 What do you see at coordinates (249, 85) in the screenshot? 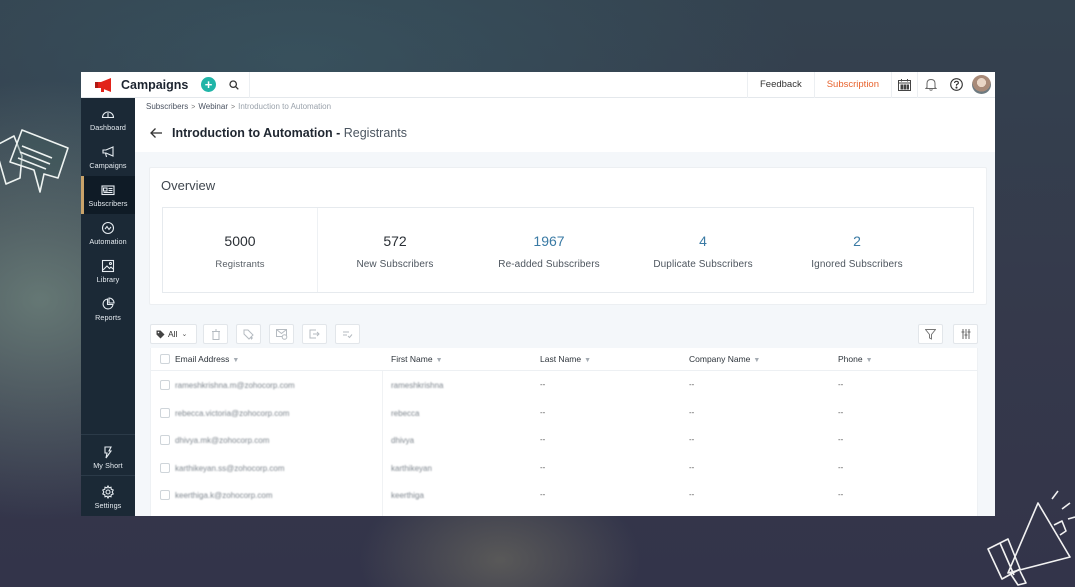
I see `divider` at bounding box center [249, 85].